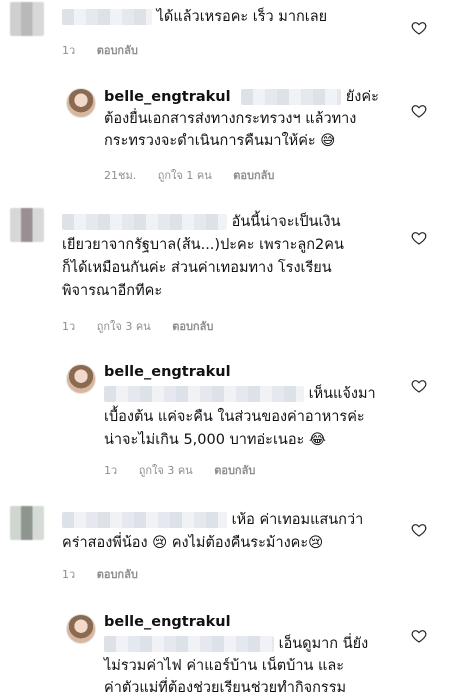 The width and height of the screenshot is (449, 700). Describe the element at coordinates (323, 644) in the screenshot. I see `comment-text-line: เอ็นดูมาก นี่ยัง` at that location.